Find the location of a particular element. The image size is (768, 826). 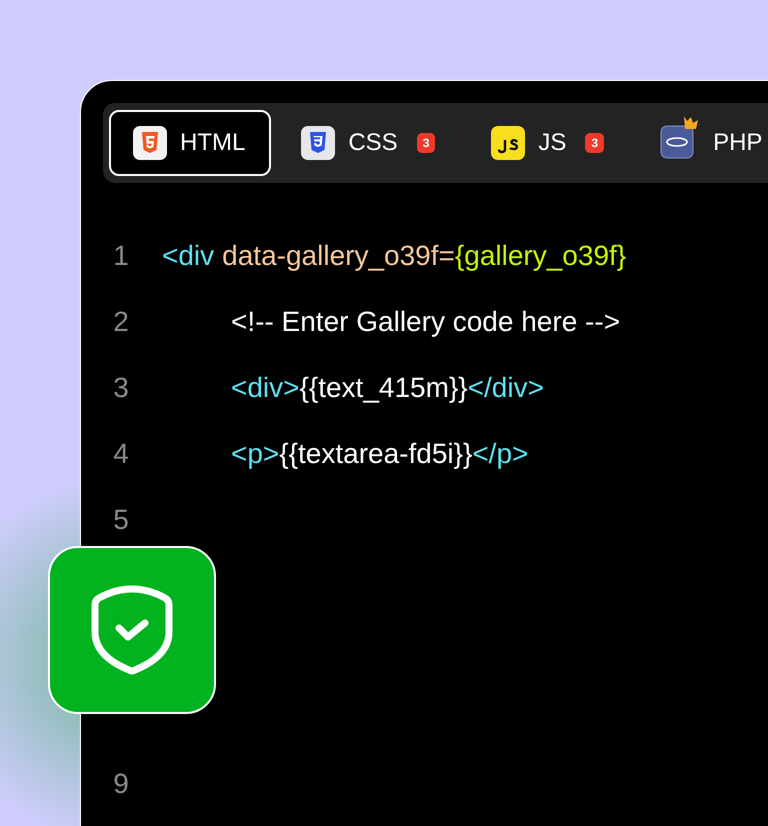

line-number: 4 is located at coordinates (121, 454).